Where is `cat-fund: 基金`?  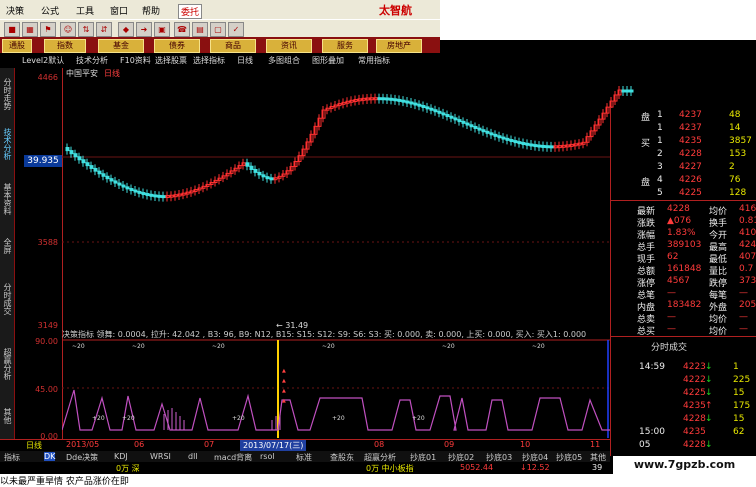 cat-fund: 基金 is located at coordinates (121, 46).